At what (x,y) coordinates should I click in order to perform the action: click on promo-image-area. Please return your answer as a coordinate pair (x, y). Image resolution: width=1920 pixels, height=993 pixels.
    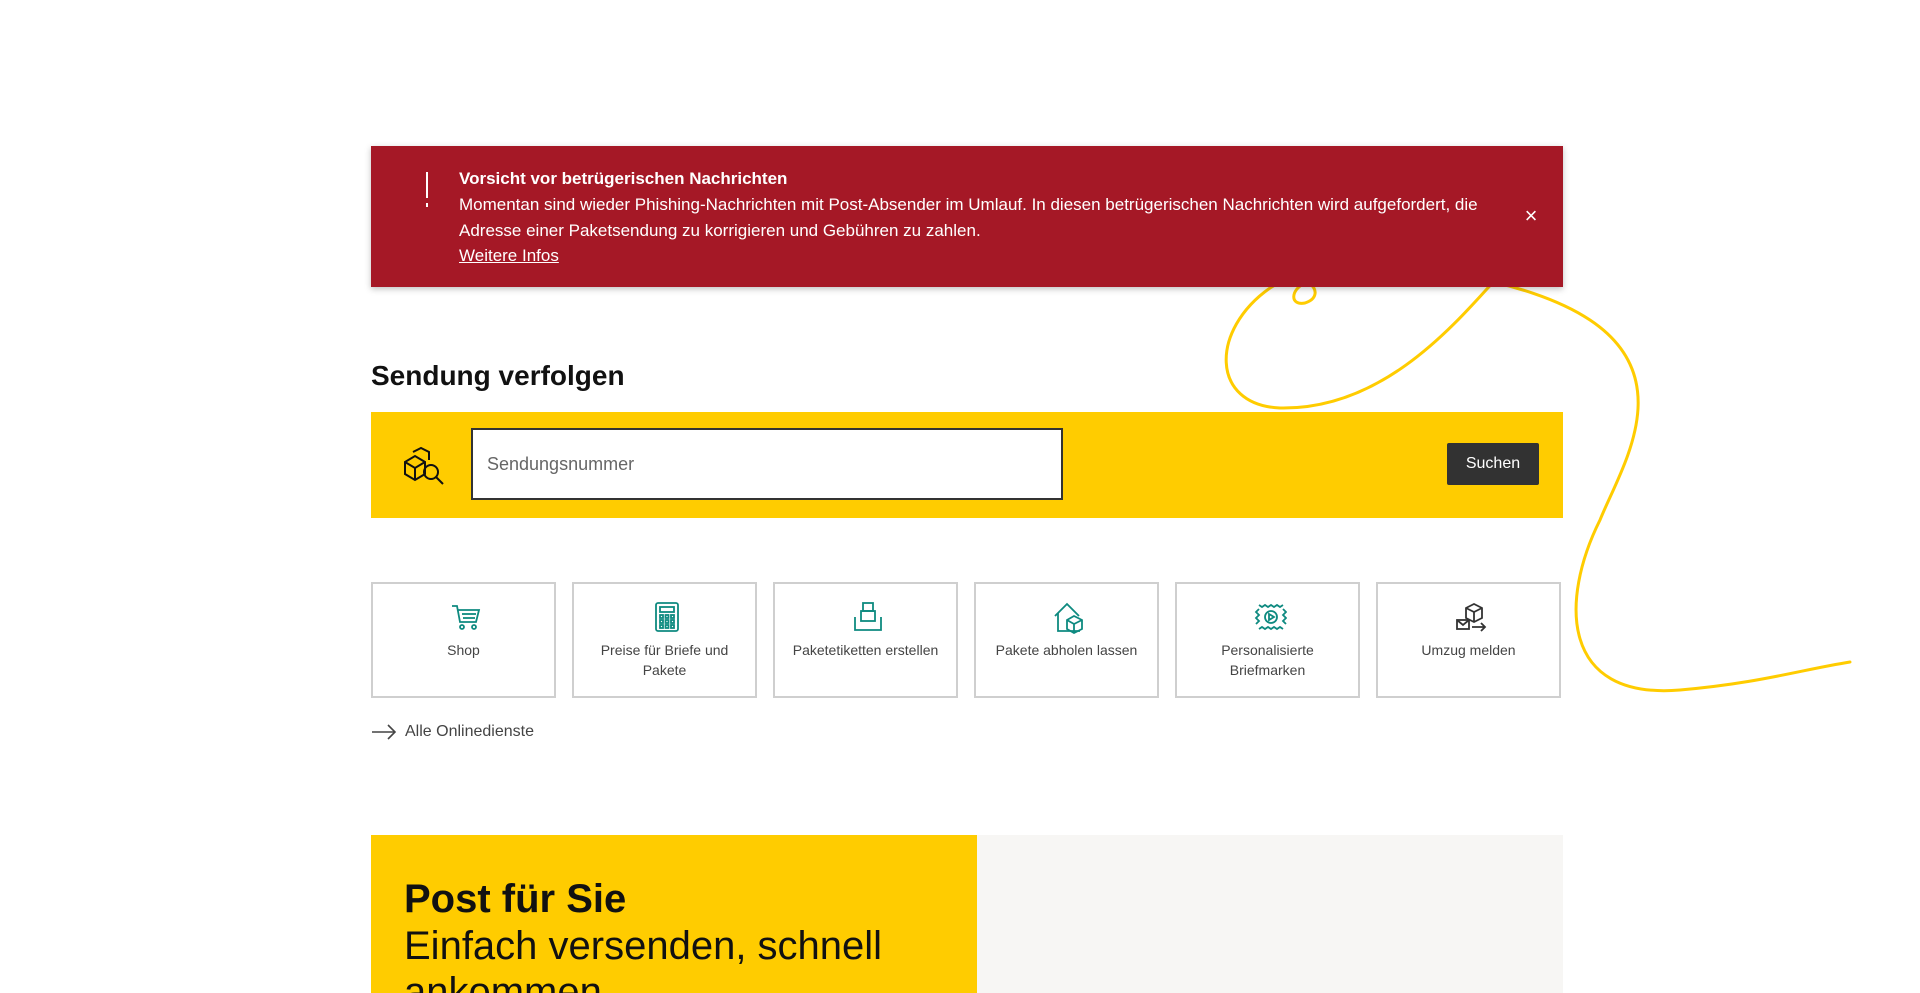
    Looking at the image, I should click on (1270, 914).